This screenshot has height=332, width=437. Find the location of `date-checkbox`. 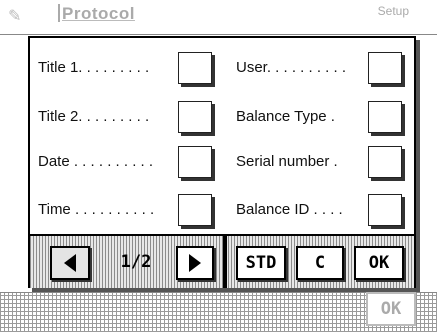

date-checkbox is located at coordinates (195, 162).